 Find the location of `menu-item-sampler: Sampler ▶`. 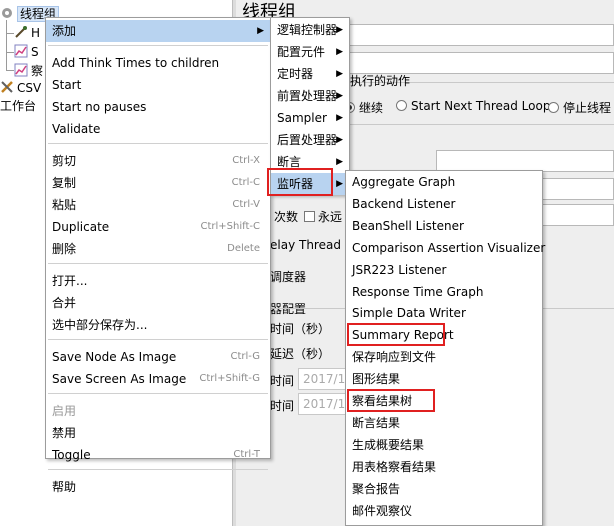

menu-item-sampler: Sampler ▶ is located at coordinates (310, 118).